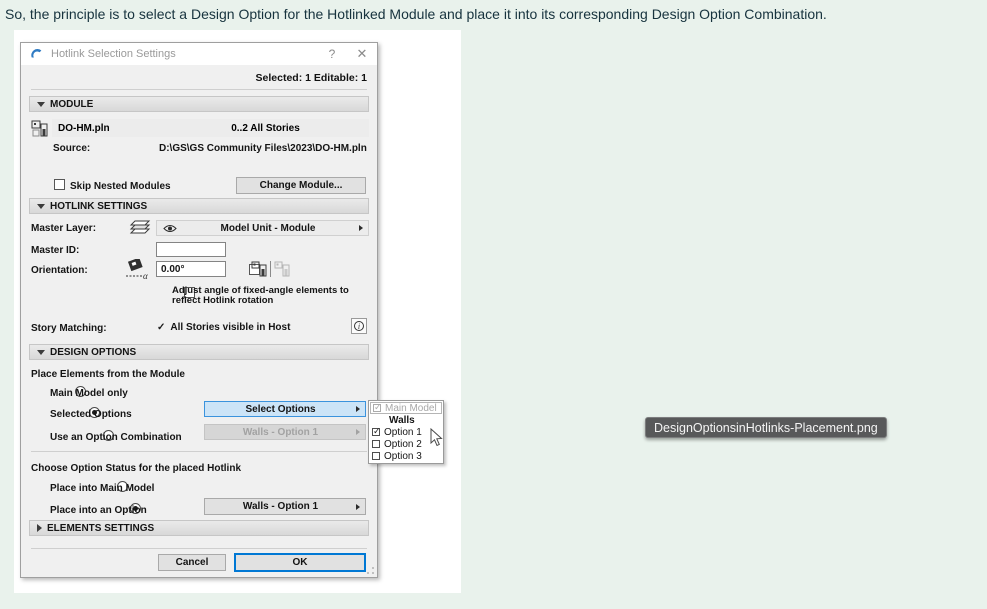 The width and height of the screenshot is (987, 609). Describe the element at coordinates (102, 488) in the screenshot. I see `radio-place-main-model-label: Place into Main Model` at that location.